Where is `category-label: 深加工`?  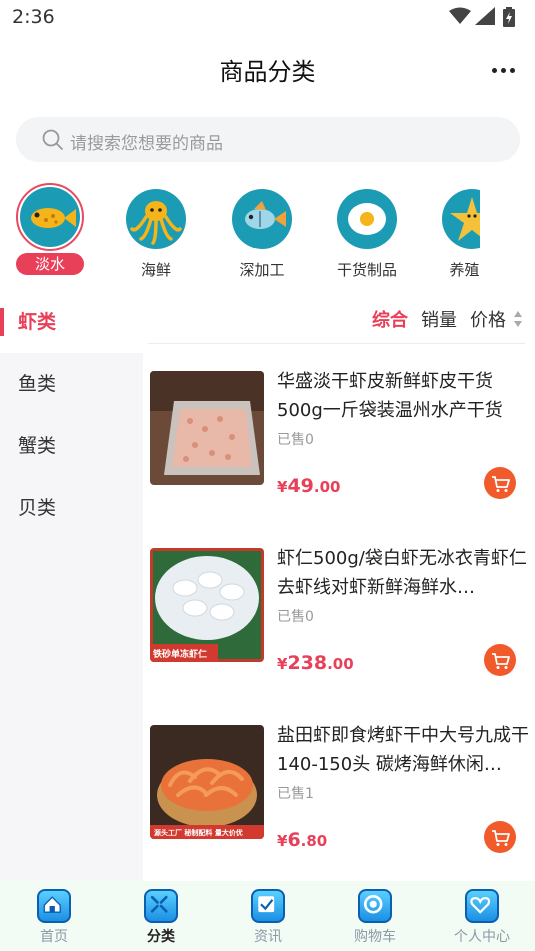
category-label: 深加工 is located at coordinates (262, 270).